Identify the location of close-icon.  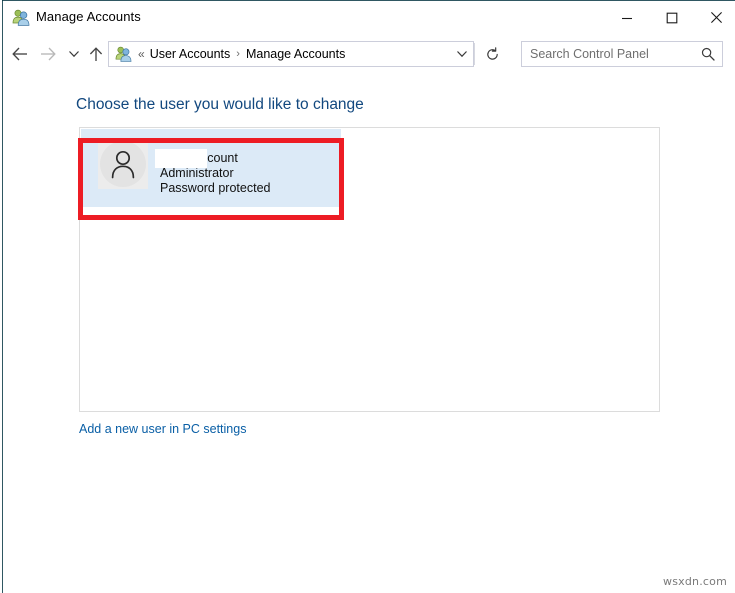
(716, 17).